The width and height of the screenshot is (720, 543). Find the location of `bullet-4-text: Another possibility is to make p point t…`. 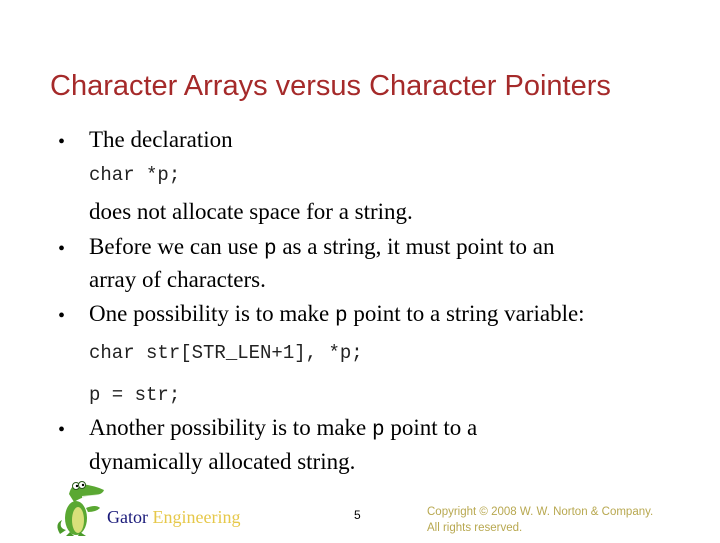

bullet-4-text: Another possibility is to make p point t… is located at coordinates (283, 428).